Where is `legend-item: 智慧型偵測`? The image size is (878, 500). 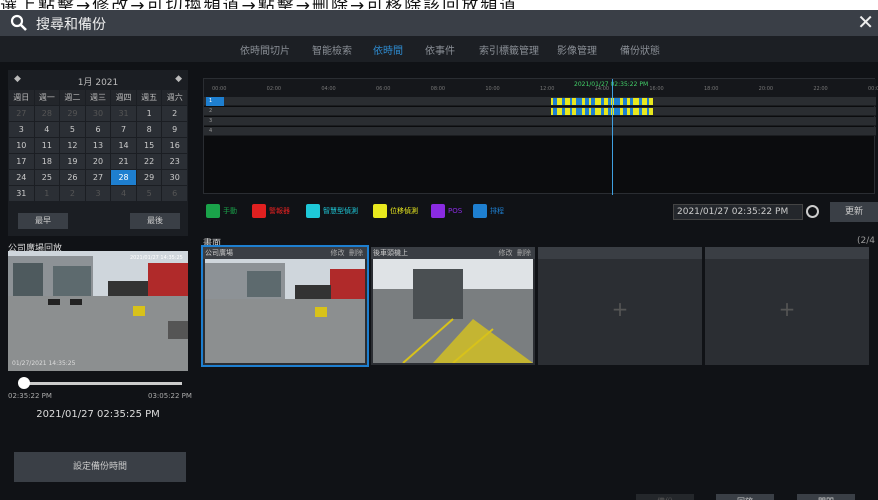
legend-item: 智慧型偵測 is located at coordinates (332, 211).